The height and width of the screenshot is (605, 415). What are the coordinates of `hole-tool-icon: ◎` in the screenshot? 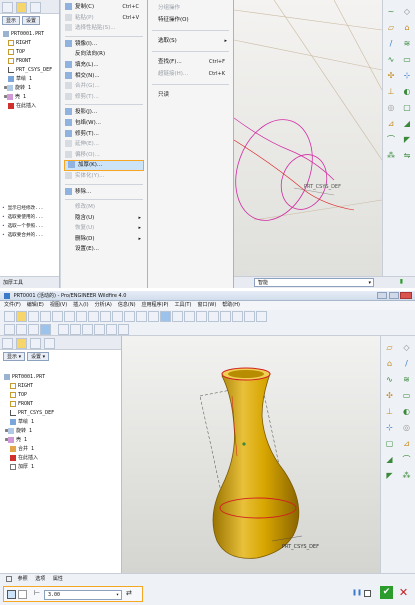 It's located at (407, 427).